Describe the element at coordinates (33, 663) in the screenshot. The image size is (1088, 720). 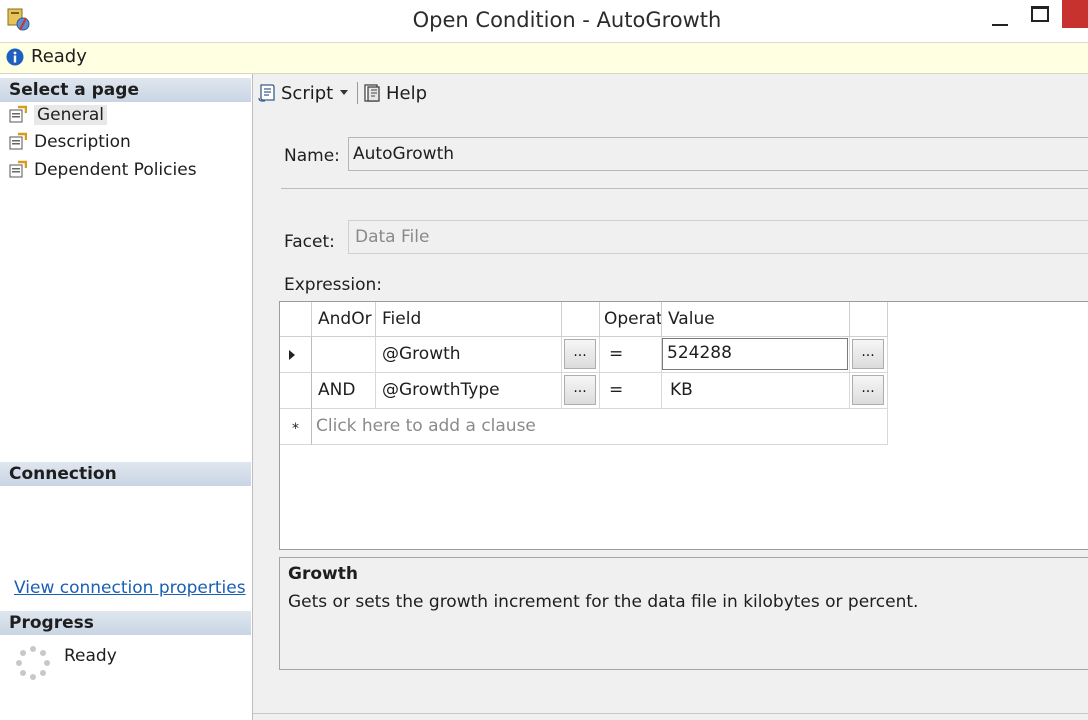
I see `progress-spinner-icon` at that location.